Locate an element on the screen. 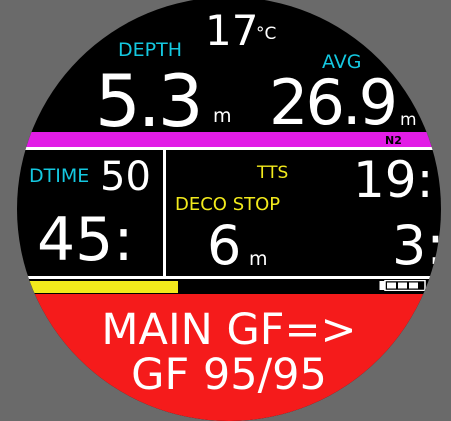 This screenshot has width=451, height=421. divider-horizontal-top is located at coordinates (229, 148).